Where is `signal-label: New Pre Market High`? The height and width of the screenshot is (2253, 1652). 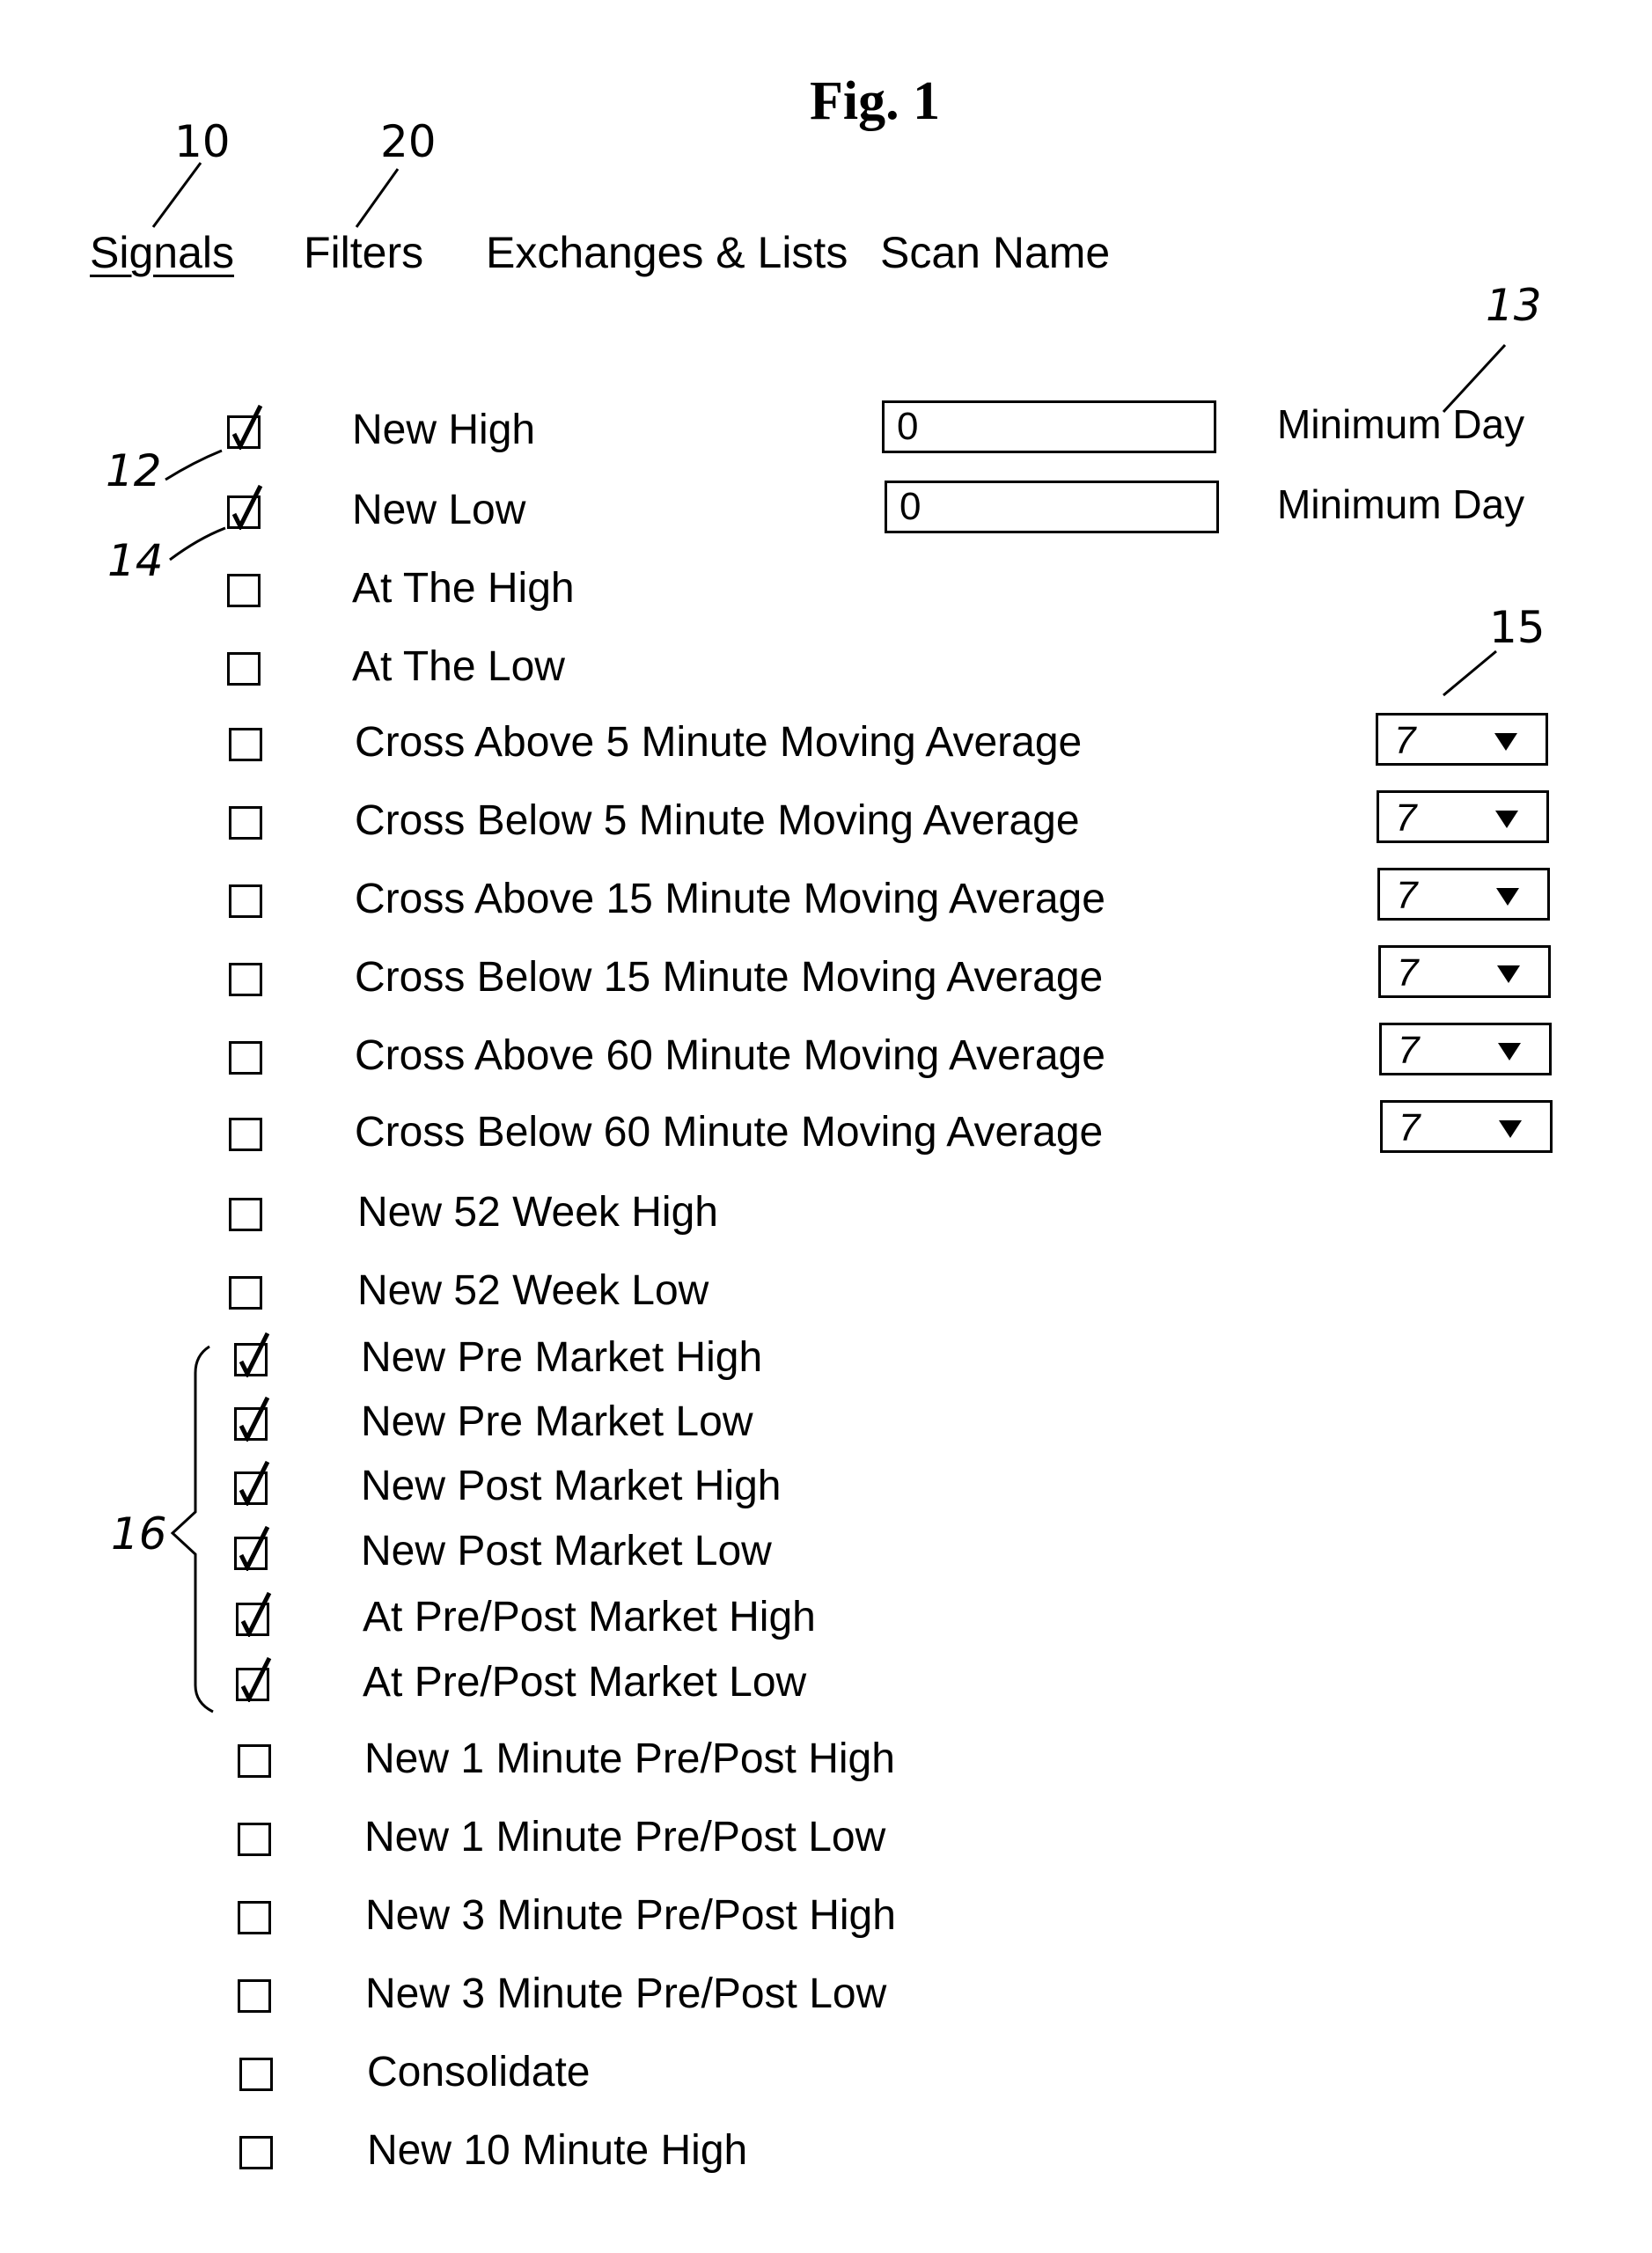 signal-label: New Pre Market High is located at coordinates (562, 1357).